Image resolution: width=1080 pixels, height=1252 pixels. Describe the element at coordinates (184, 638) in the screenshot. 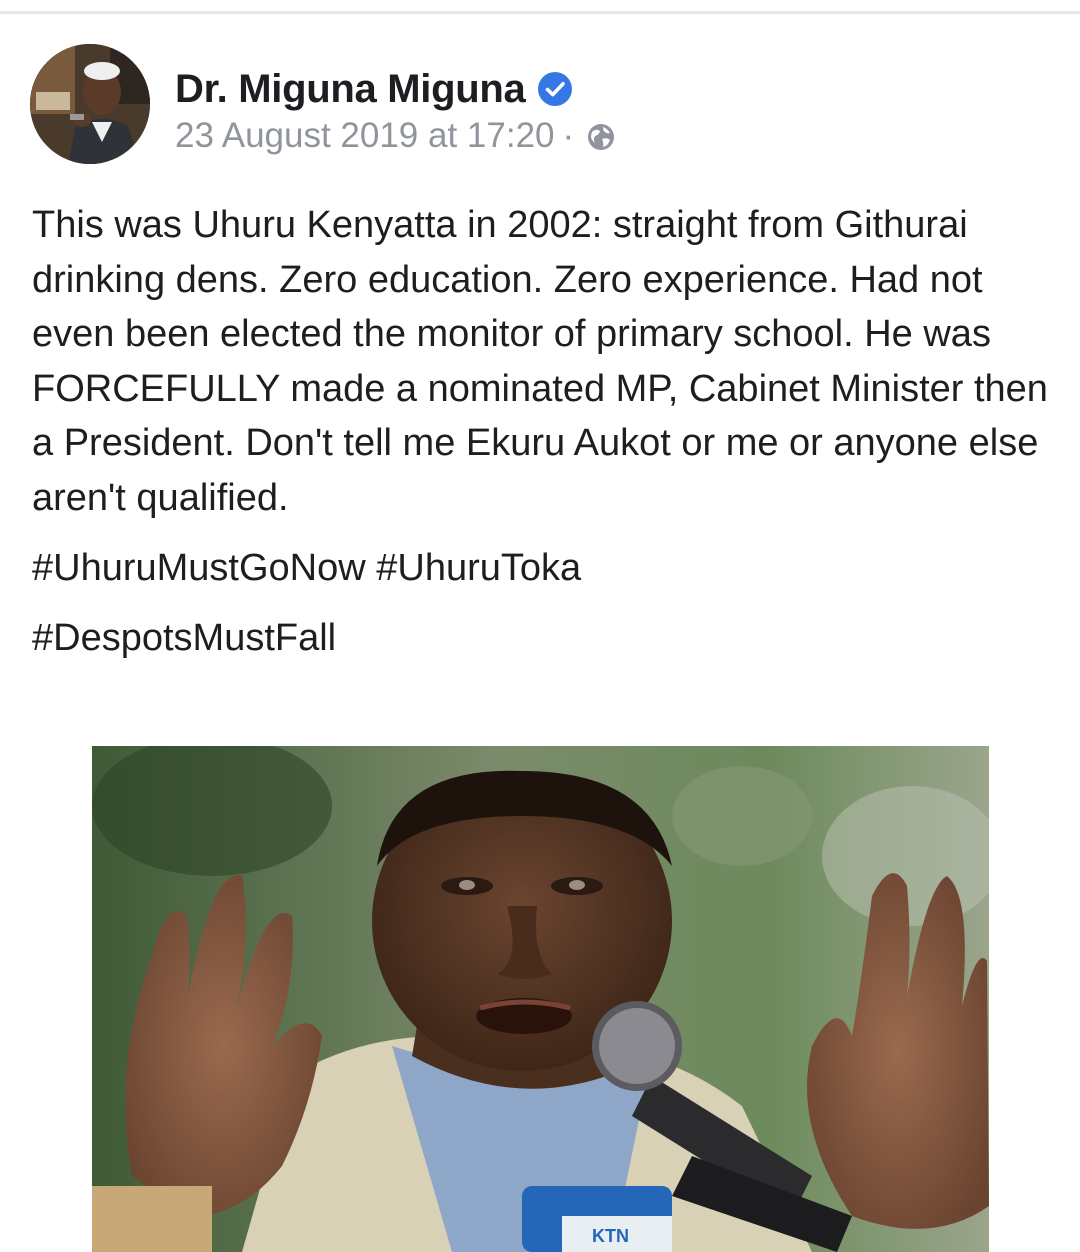

I see `hashtag-link: #DespotsMustFall` at that location.